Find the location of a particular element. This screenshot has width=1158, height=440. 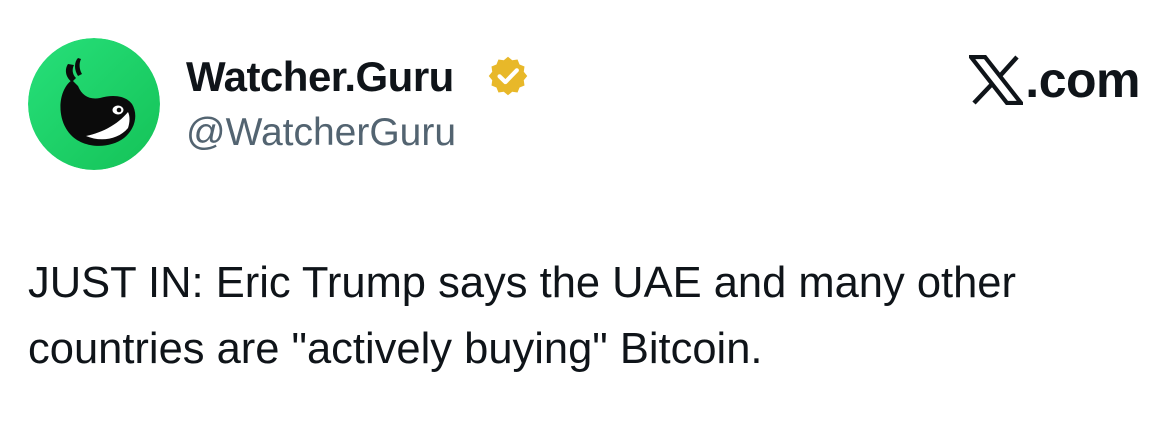

platform-logo: .com is located at coordinates (1054, 80).